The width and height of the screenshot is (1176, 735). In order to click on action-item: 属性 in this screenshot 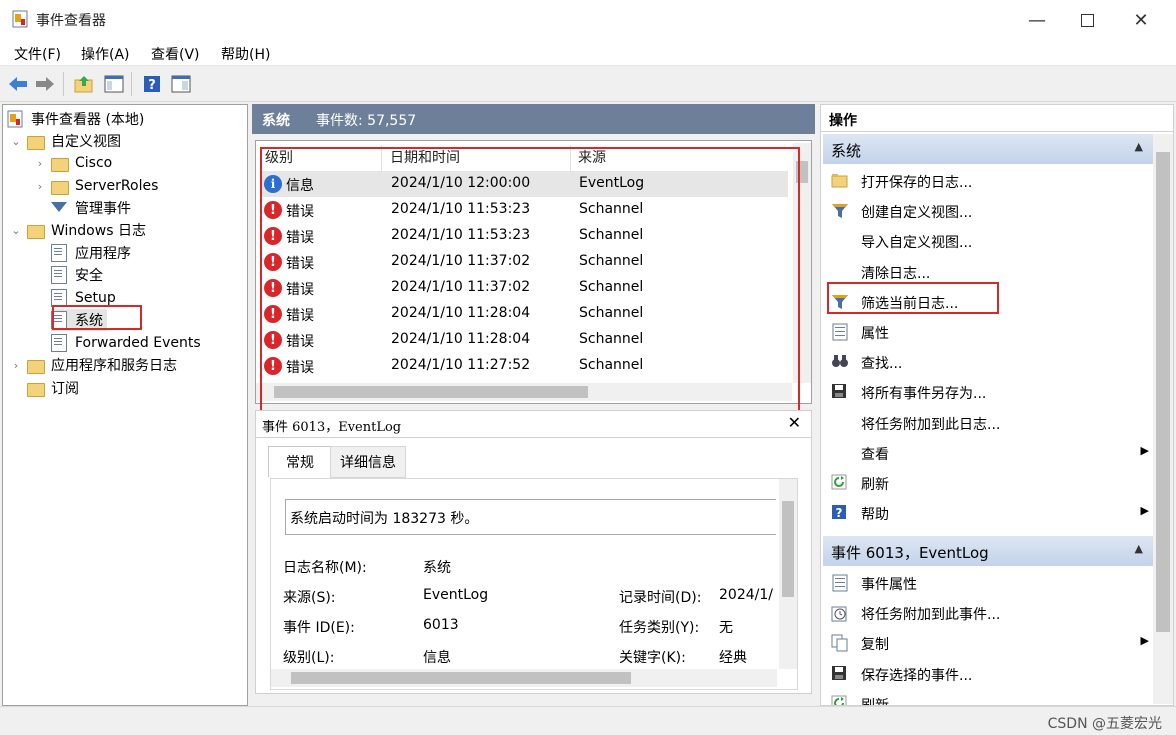, I will do `click(989, 332)`.